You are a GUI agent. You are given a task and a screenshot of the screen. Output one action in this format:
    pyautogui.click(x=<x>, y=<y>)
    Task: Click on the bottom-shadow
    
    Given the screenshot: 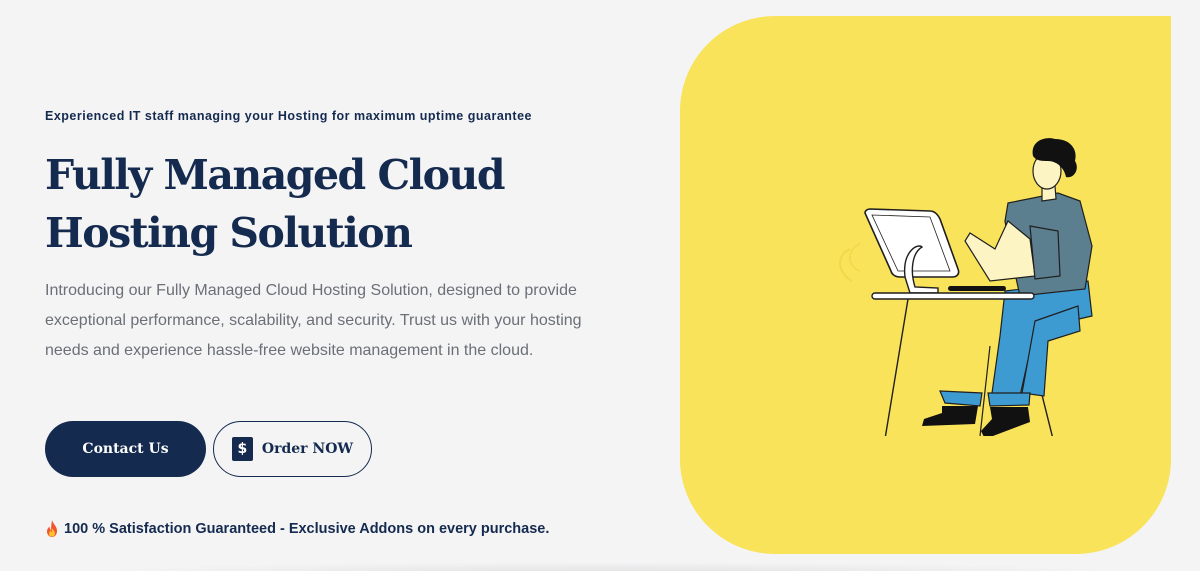 What is the action you would take?
    pyautogui.click(x=610, y=566)
    